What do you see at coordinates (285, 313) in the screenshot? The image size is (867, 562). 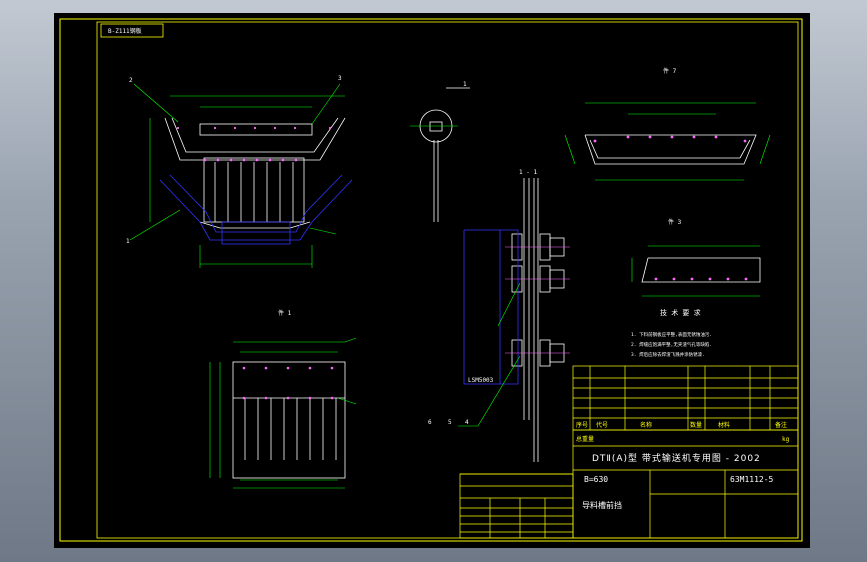 I see `view-label-part1: 件 1` at bounding box center [285, 313].